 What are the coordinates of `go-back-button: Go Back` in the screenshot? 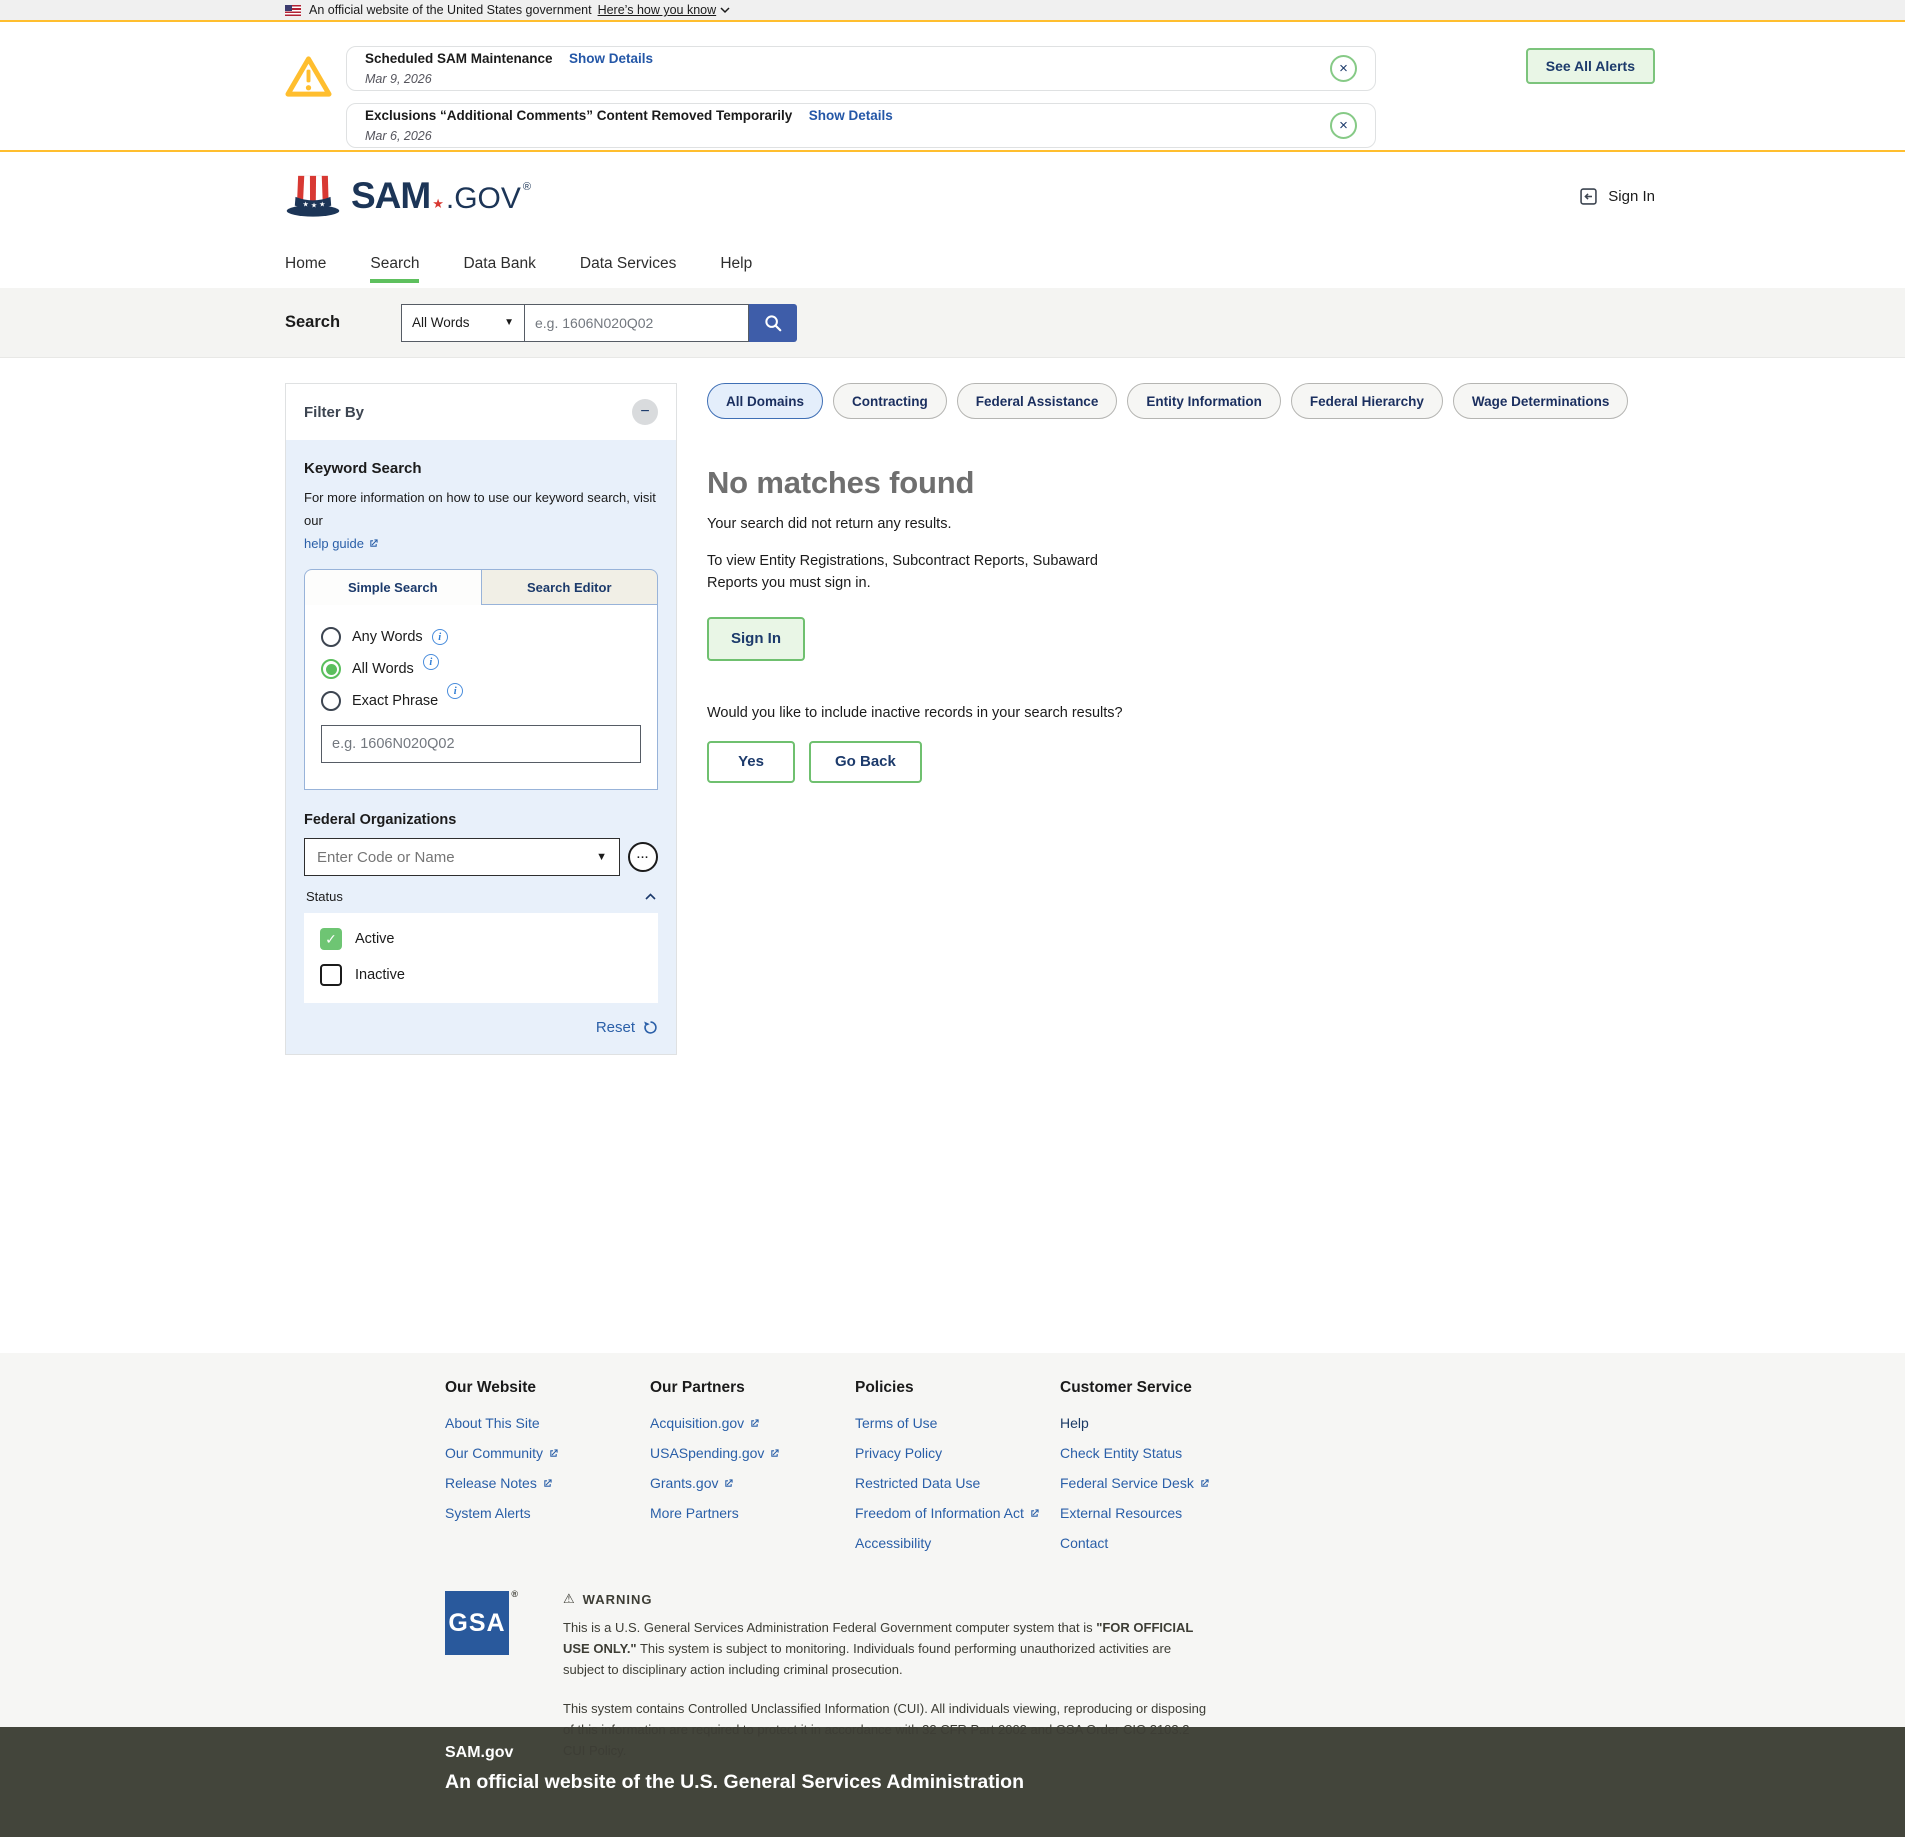 It's located at (865, 761).